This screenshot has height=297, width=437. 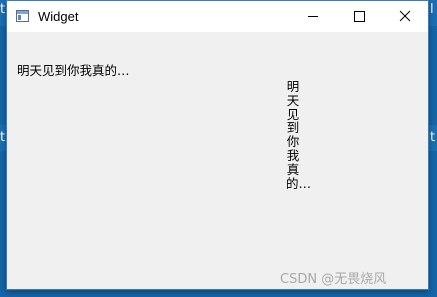 I want to click on close-icon, so click(x=405, y=16).